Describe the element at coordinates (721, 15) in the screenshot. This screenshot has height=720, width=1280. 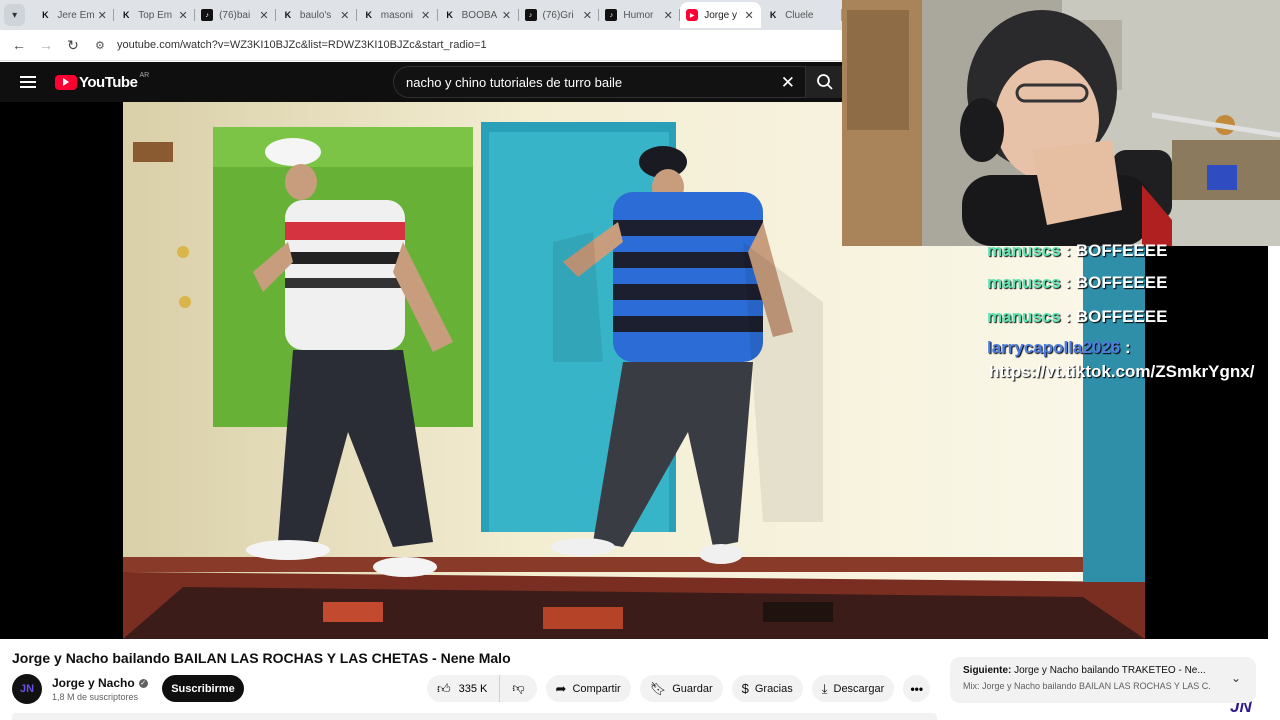
I see `browser-tab-active: ▶ Jorge y ✕` at that location.